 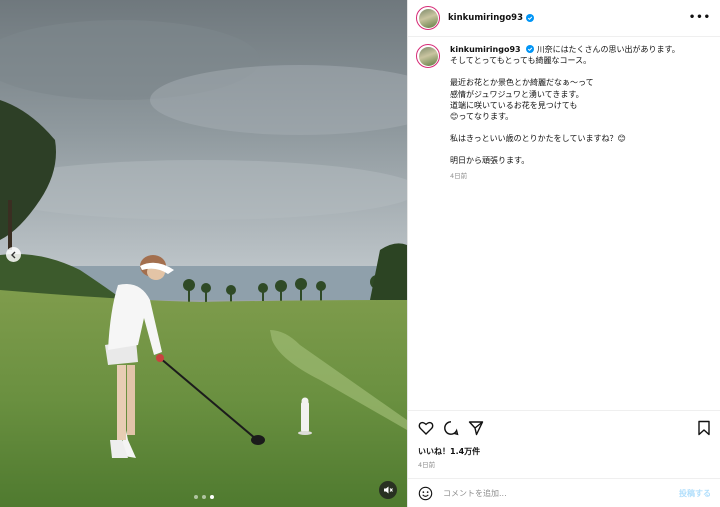 What do you see at coordinates (517, 94) in the screenshot?
I see `caption-text-line: 感情がジュワジュワと湧いてきます。` at bounding box center [517, 94].